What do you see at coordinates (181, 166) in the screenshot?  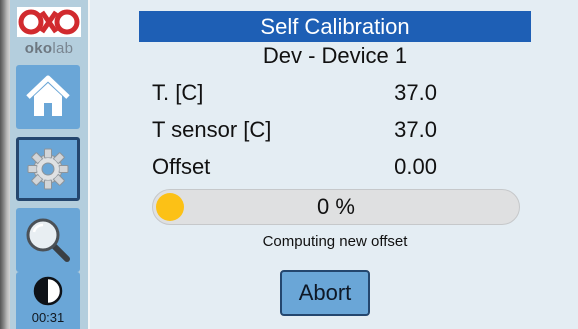 I see `offset-label: Offset` at bounding box center [181, 166].